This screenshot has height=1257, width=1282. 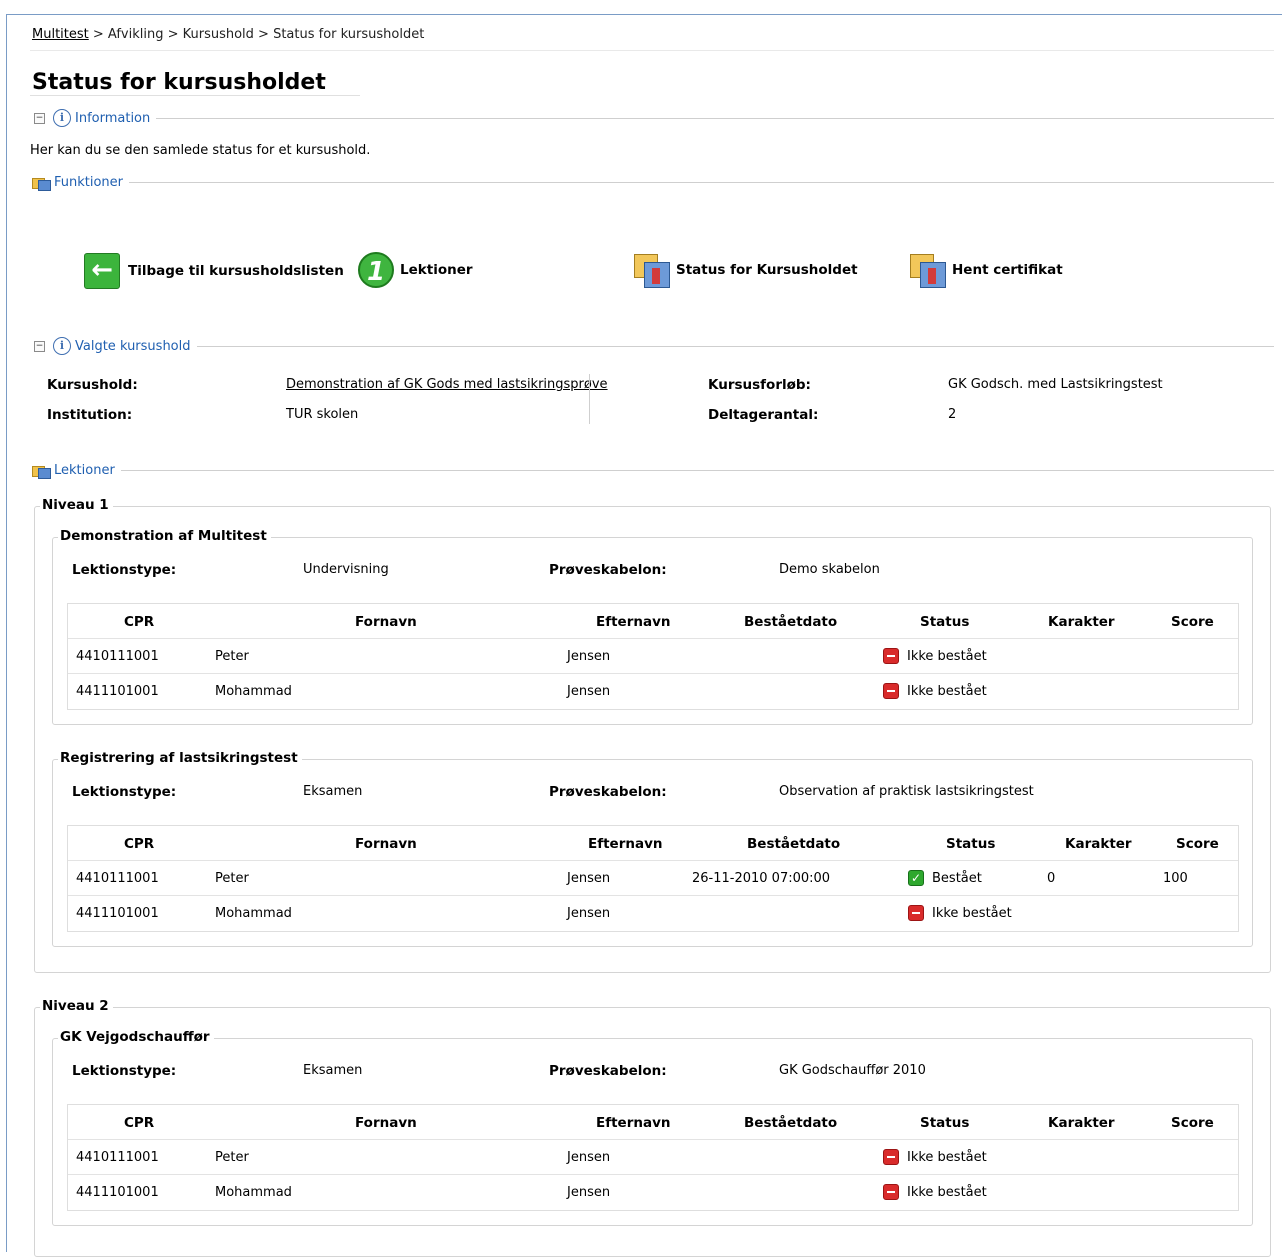 I want to click on cell-score: 100, so click(x=1175, y=878).